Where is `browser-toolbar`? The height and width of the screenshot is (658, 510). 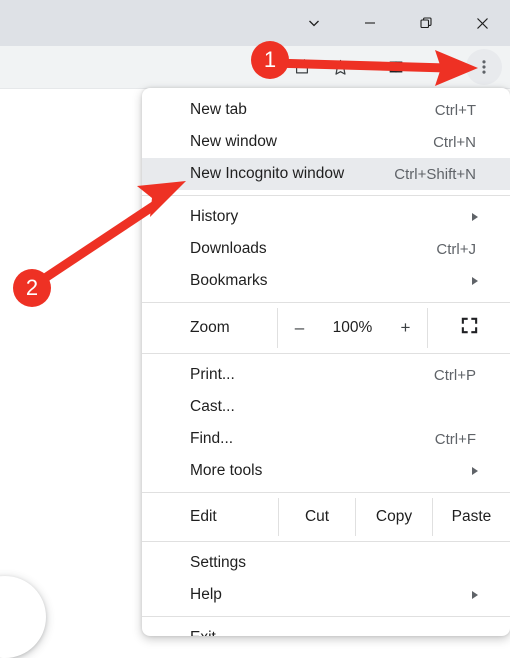
browser-toolbar is located at coordinates (255, 67).